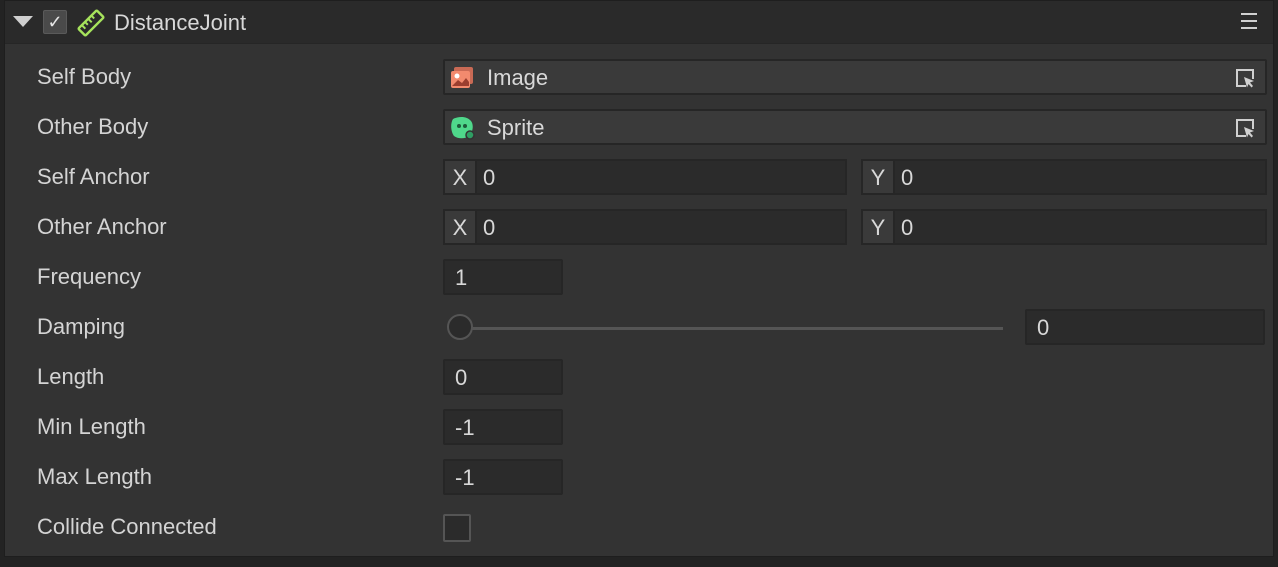  What do you see at coordinates (91, 23) in the screenshot?
I see `ruler-icon` at bounding box center [91, 23].